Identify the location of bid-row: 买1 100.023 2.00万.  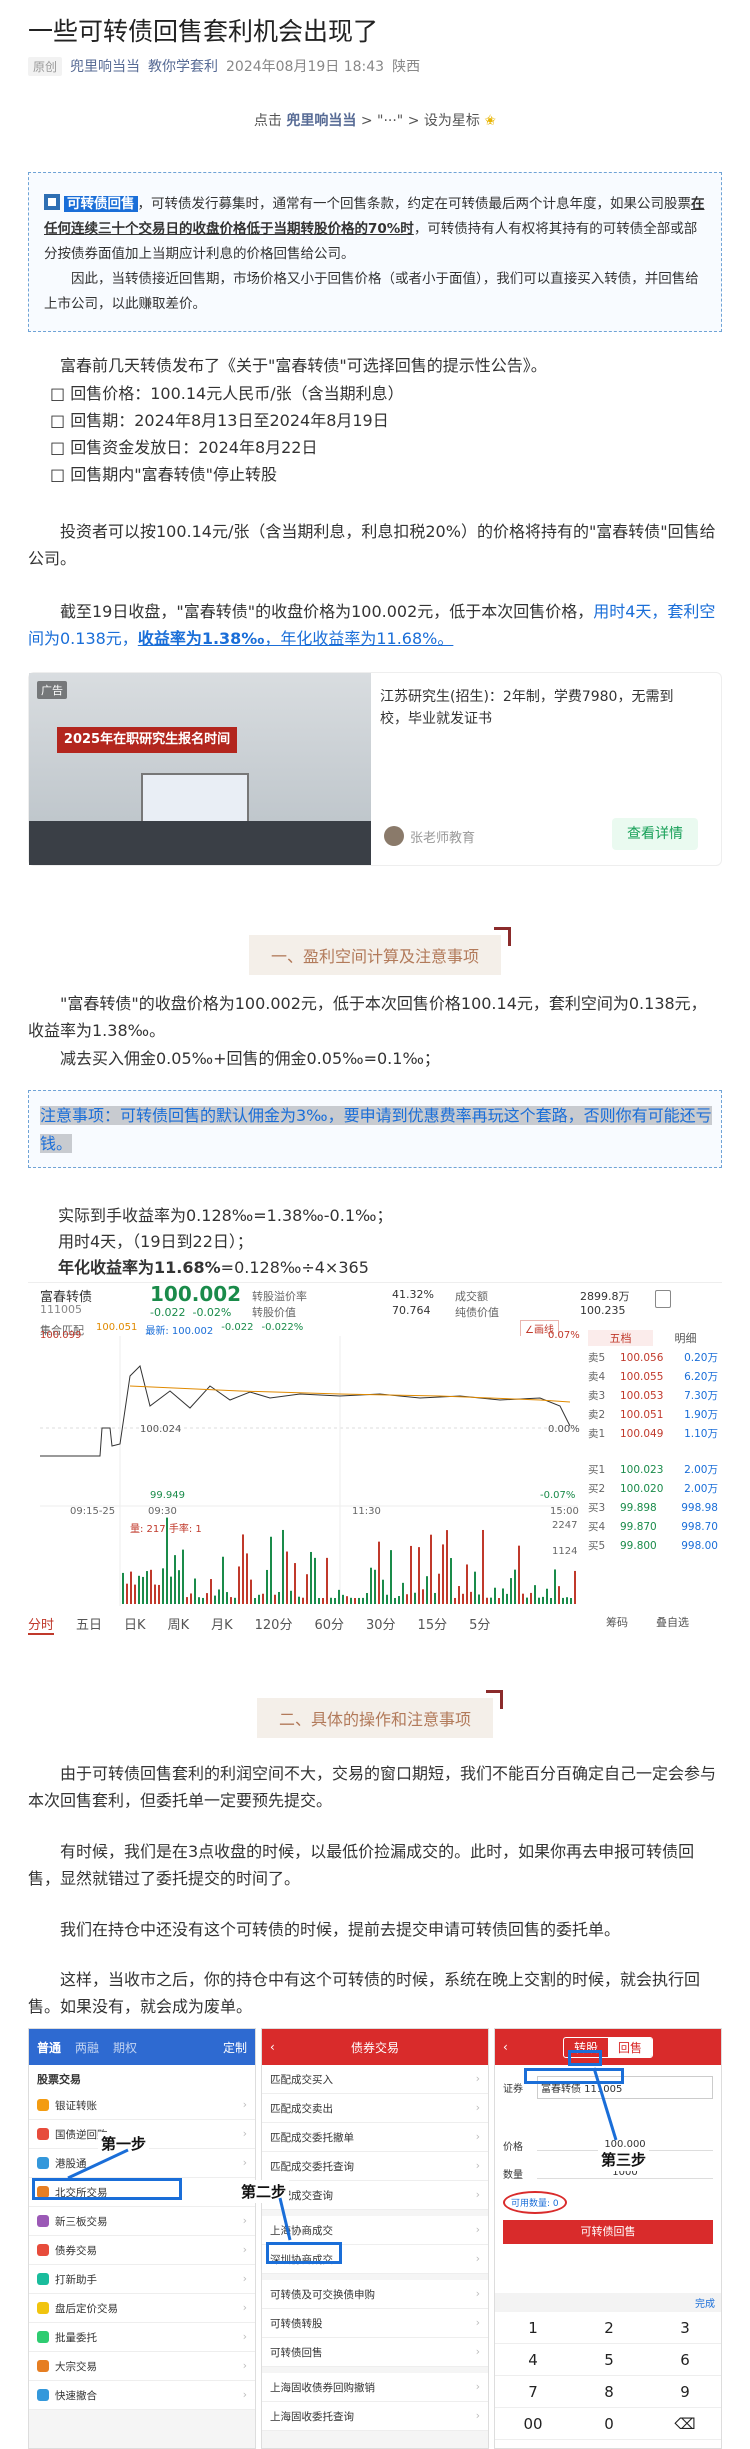
(653, 1469).